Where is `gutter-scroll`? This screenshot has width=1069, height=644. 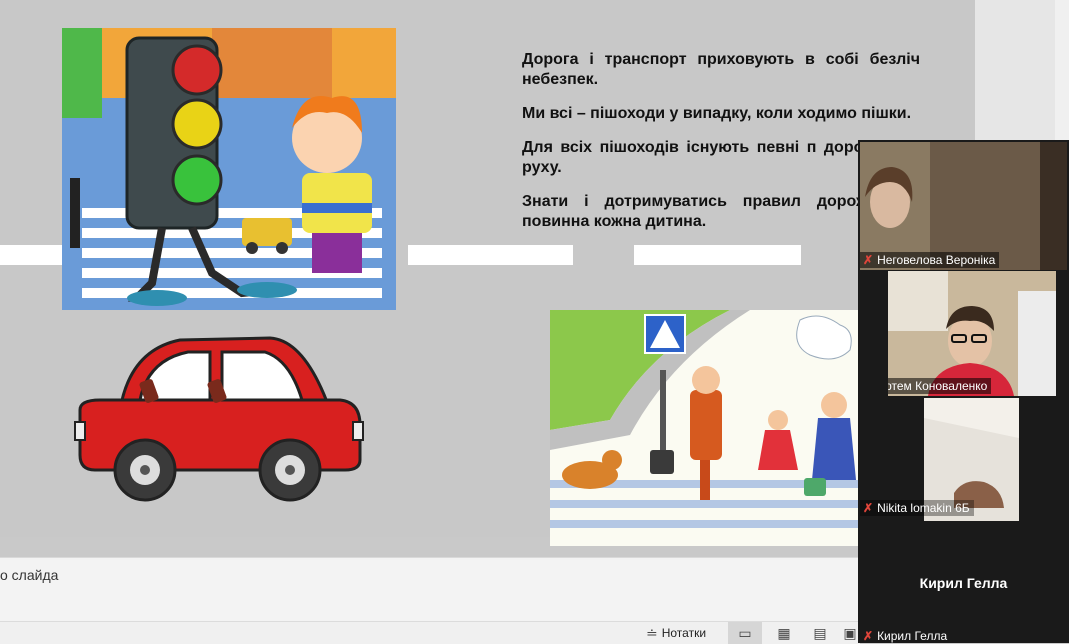
gutter-scroll is located at coordinates (1062, 70).